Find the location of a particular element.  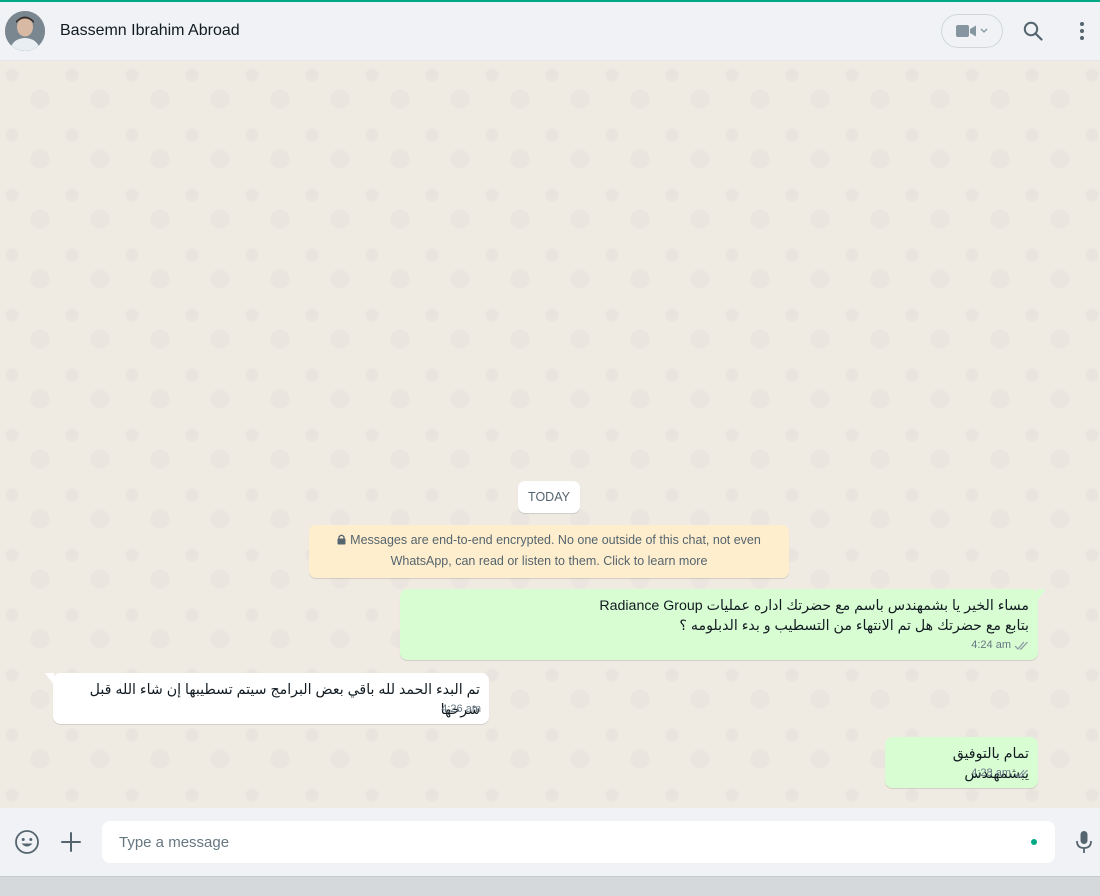

window-bottom-edge is located at coordinates (550, 886).